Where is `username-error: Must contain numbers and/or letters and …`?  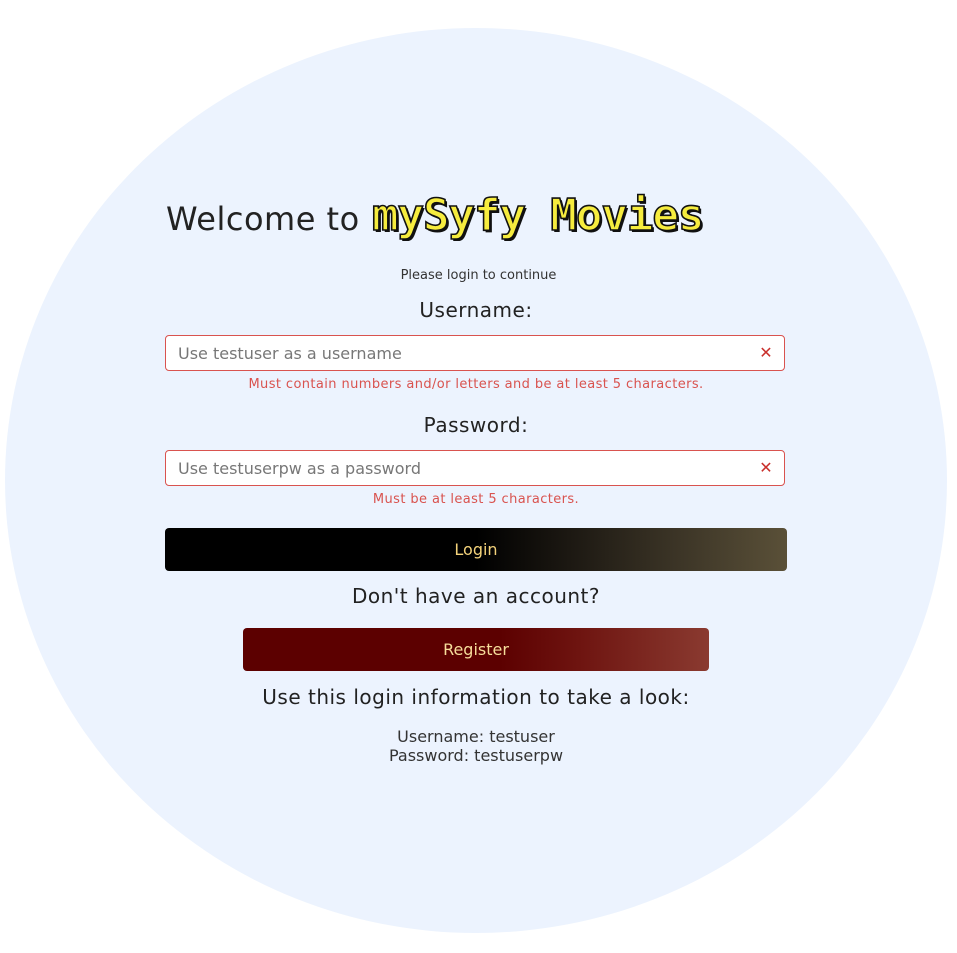
username-error: Must contain numbers and/or letters and … is located at coordinates (476, 384).